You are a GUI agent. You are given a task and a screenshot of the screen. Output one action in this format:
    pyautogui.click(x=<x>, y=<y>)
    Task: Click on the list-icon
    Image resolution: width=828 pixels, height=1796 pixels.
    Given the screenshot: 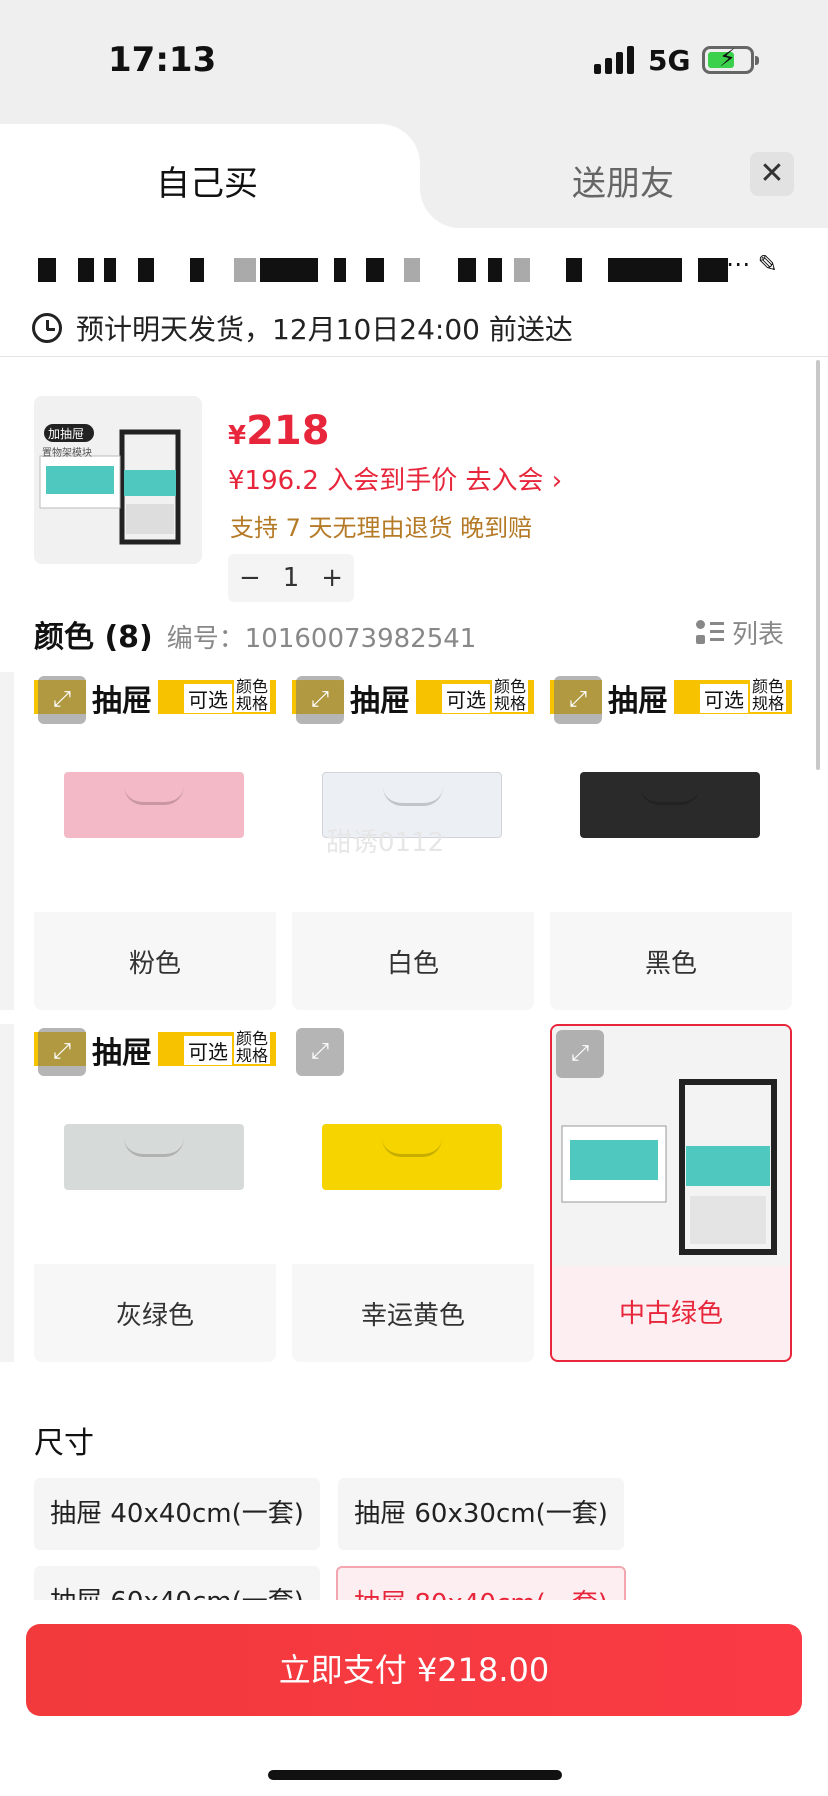 What is the action you would take?
    pyautogui.click(x=710, y=632)
    